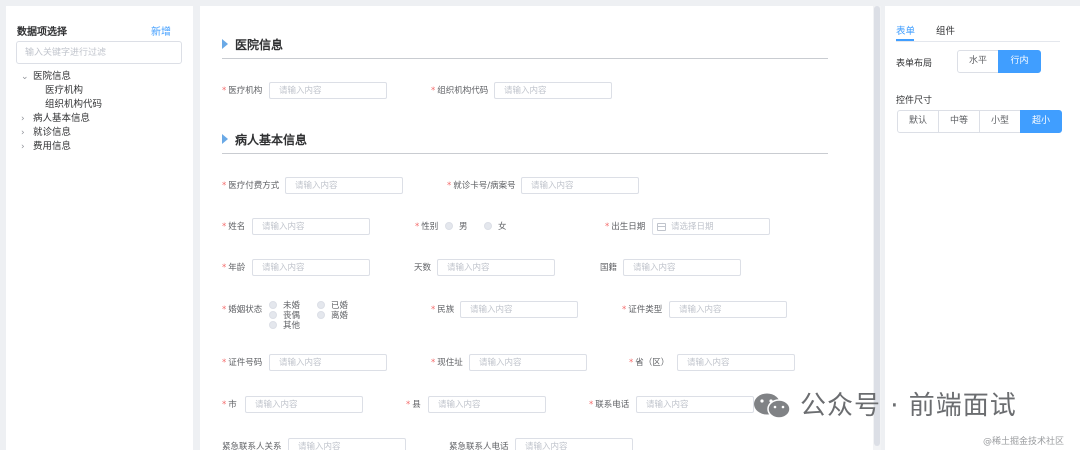  Describe the element at coordinates (304, 404) in the screenshot. I see `city-input` at that location.